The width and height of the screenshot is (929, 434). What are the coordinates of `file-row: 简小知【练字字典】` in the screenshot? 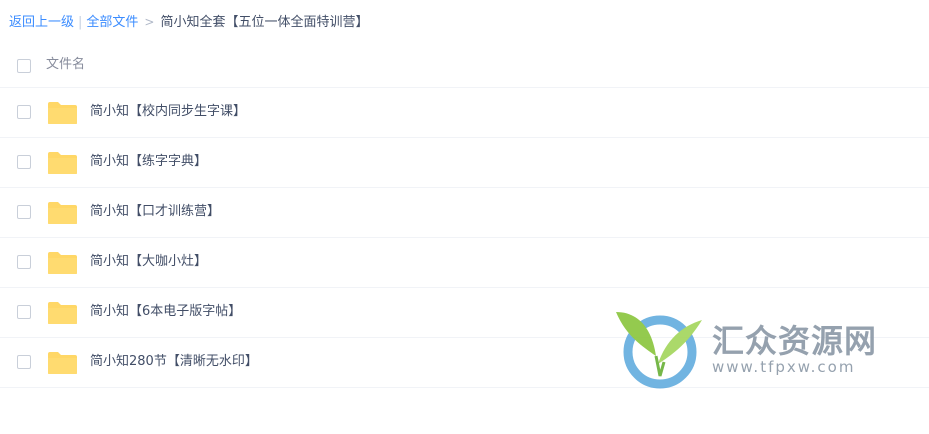 It's located at (464, 163).